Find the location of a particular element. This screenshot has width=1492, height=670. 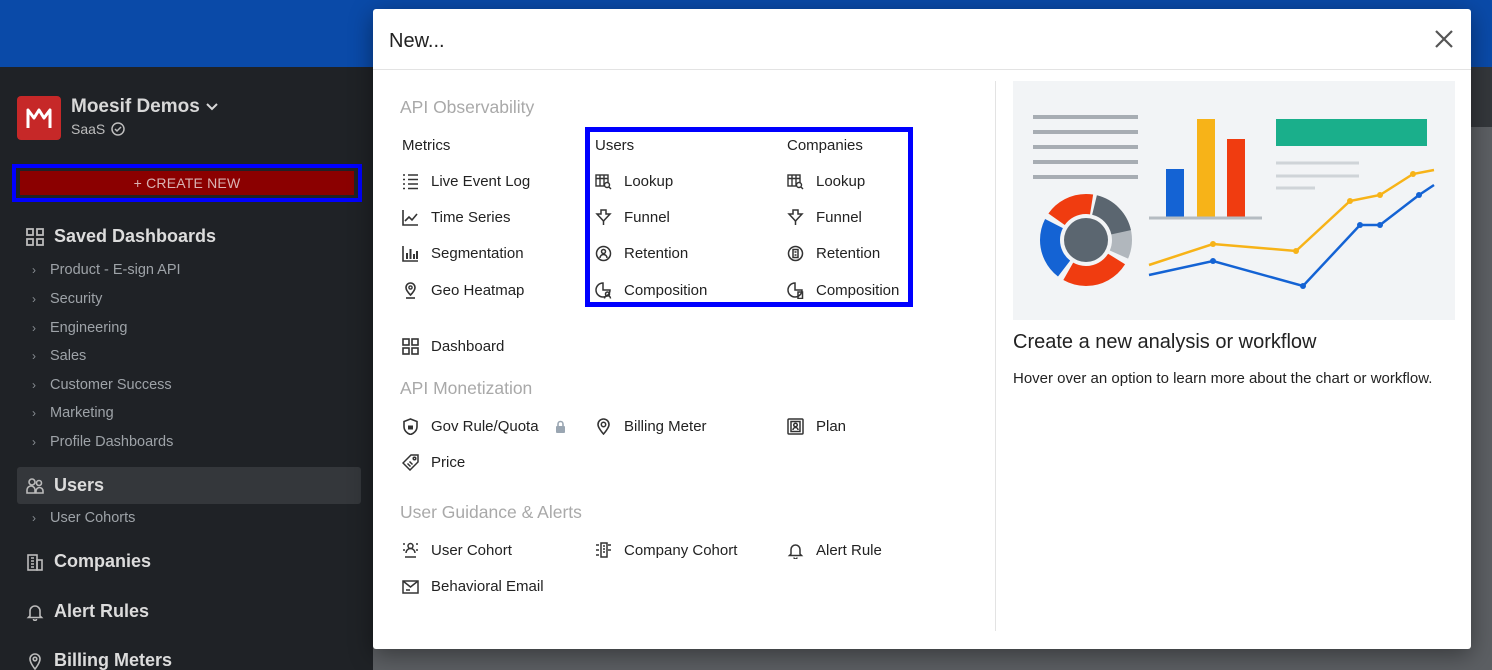

shield-icon is located at coordinates (410, 426).